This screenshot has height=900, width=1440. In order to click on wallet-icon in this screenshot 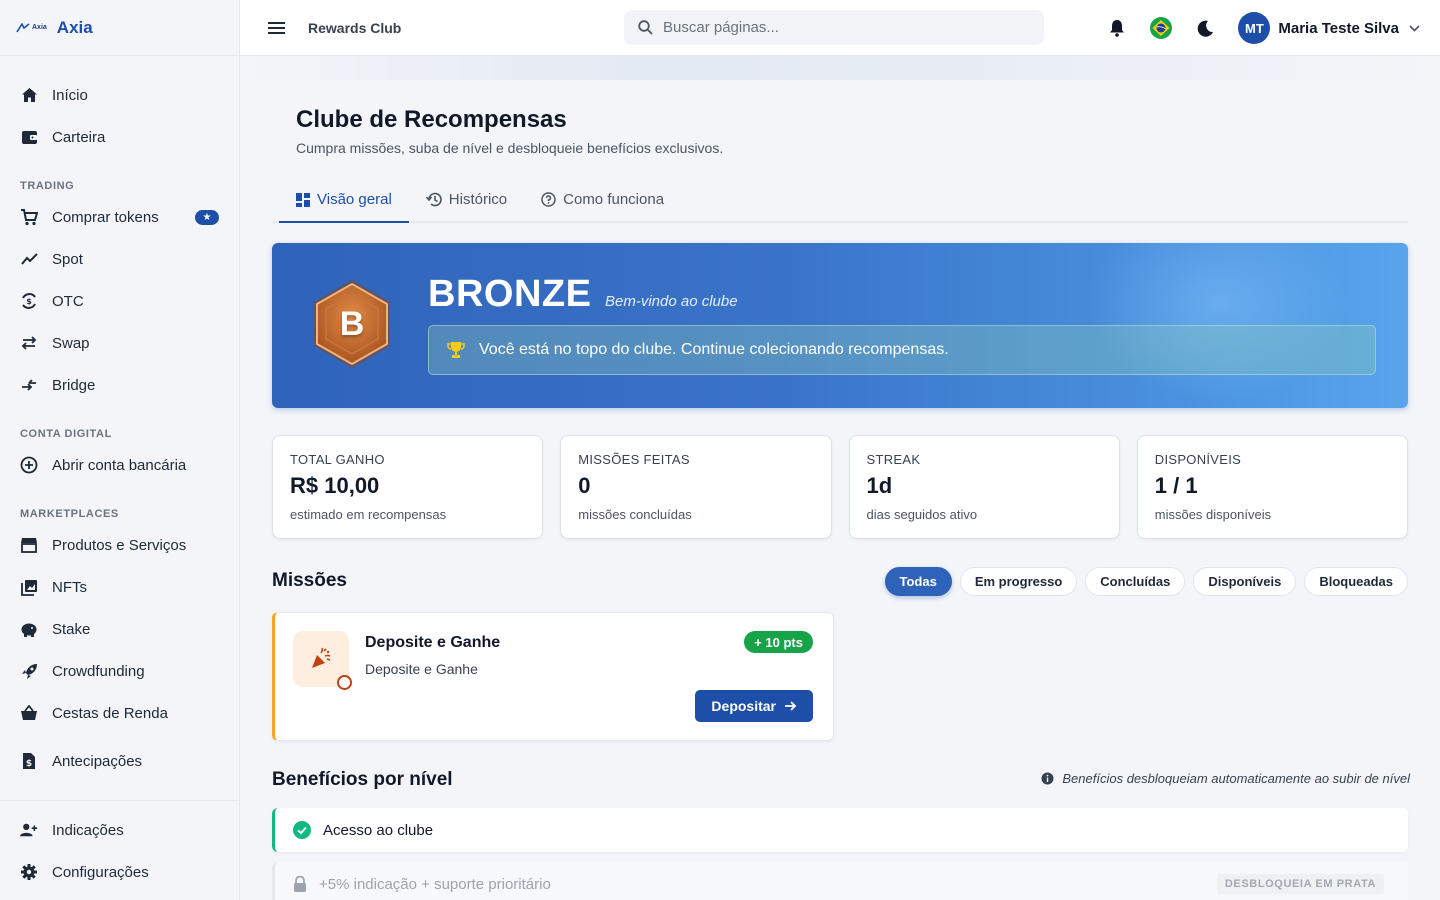, I will do `click(29, 137)`.